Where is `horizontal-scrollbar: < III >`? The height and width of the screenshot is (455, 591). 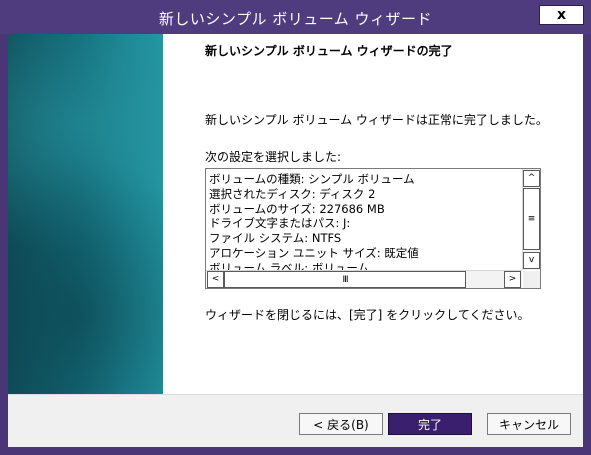
horizontal-scrollbar: < III > is located at coordinates (364, 279).